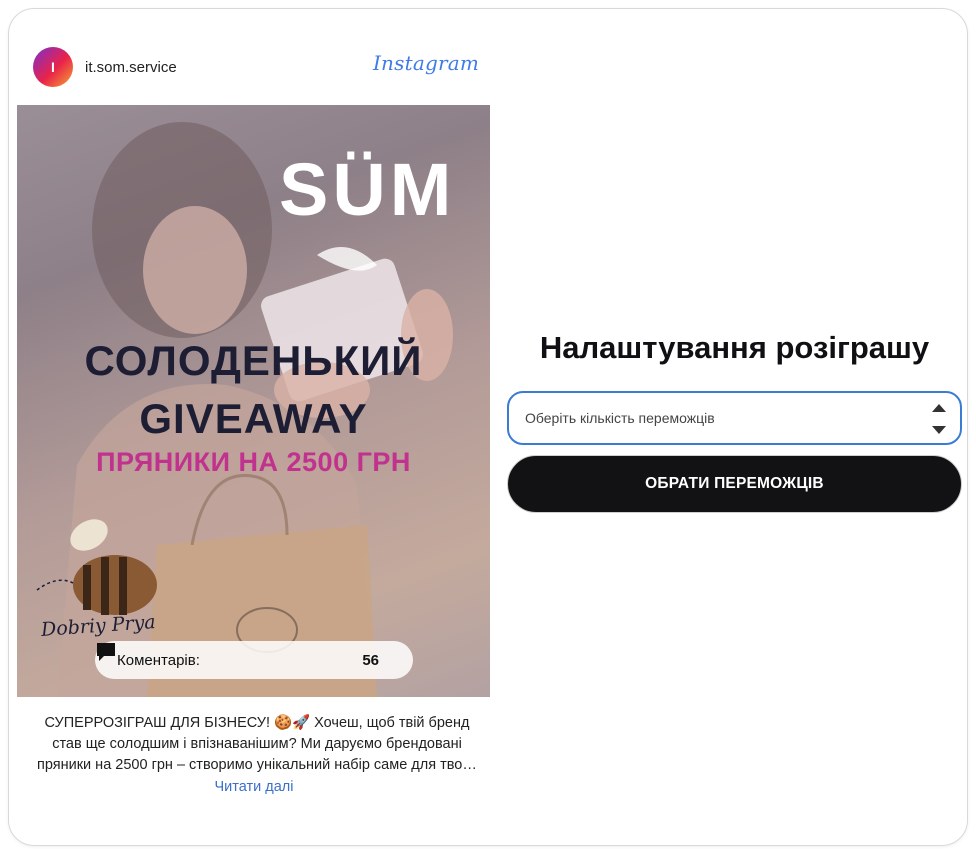 The width and height of the screenshot is (976, 849). Describe the element at coordinates (256, 67) in the screenshot. I see `post-header: I it.som.service Instagram` at that location.